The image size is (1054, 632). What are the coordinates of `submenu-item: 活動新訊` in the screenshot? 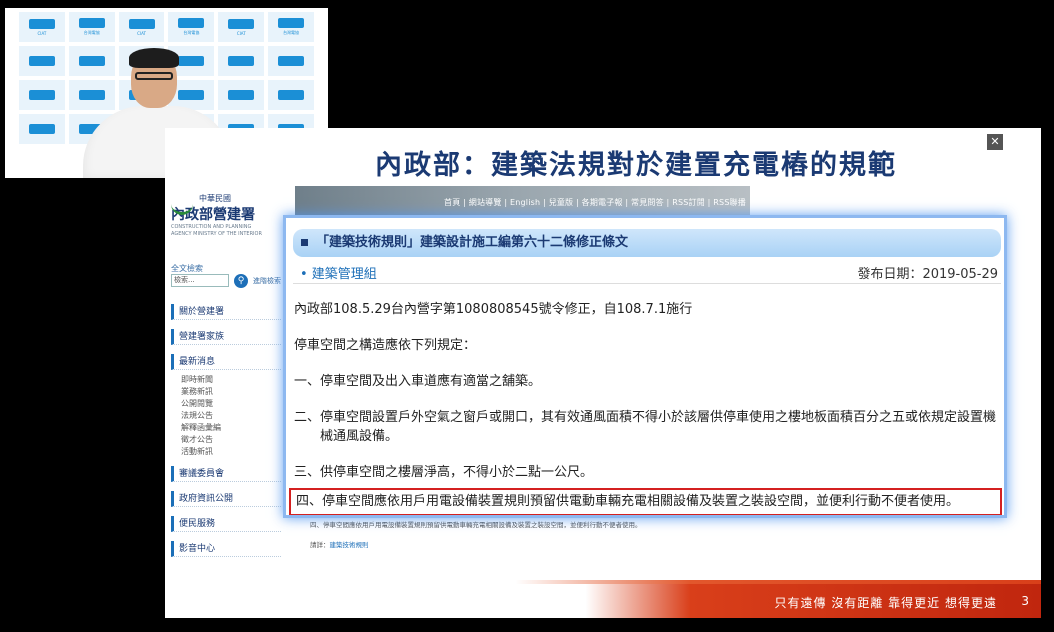 It's located at (226, 452).